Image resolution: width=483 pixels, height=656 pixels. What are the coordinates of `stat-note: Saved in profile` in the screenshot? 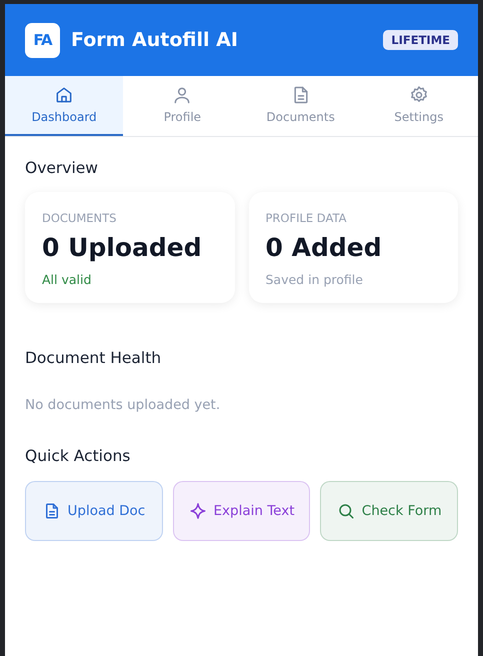 It's located at (314, 279).